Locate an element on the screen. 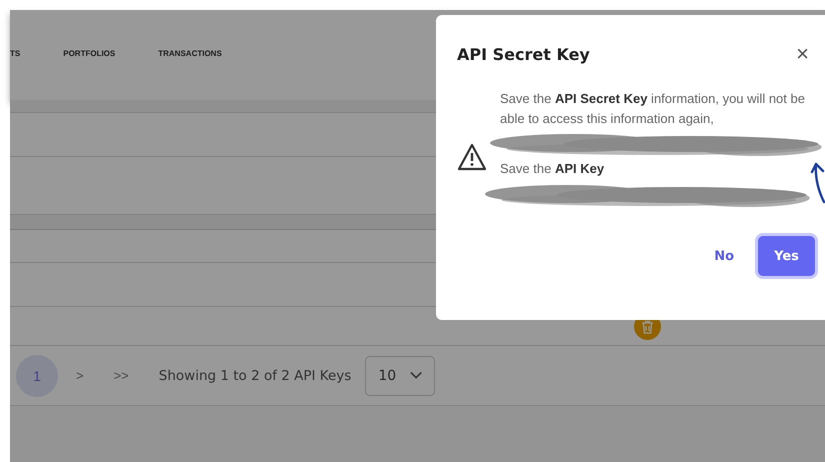 Image resolution: width=825 pixels, height=462 pixels. nav-tab: PORTFOLIOS is located at coordinates (89, 53).